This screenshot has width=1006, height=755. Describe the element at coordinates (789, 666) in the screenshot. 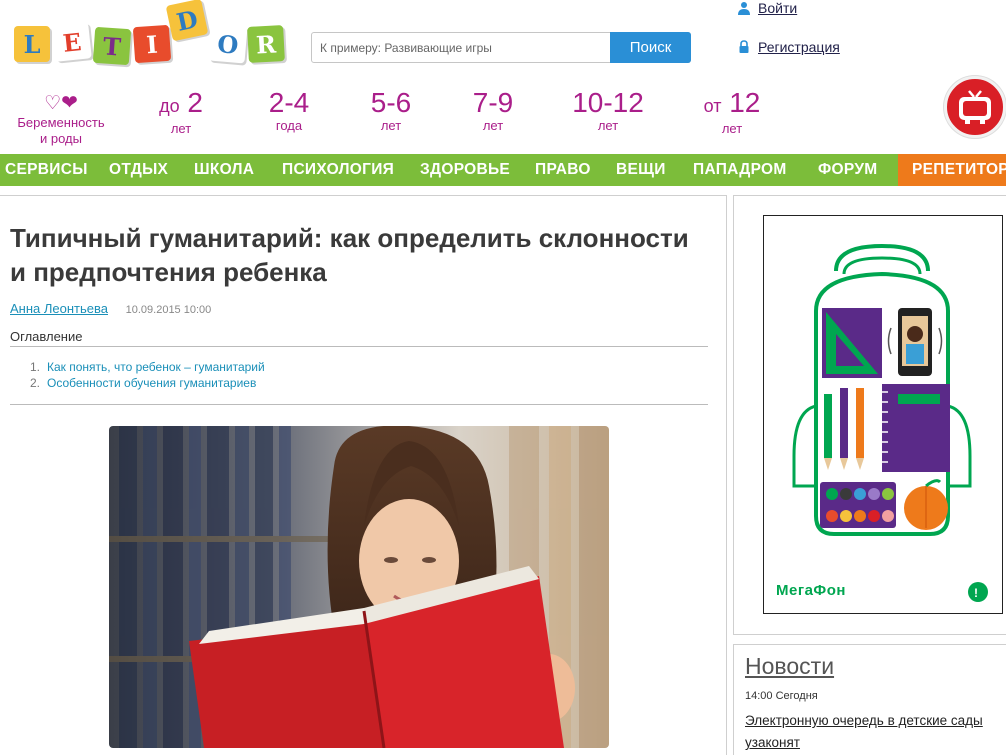

I see `news-heading: Новости` at that location.